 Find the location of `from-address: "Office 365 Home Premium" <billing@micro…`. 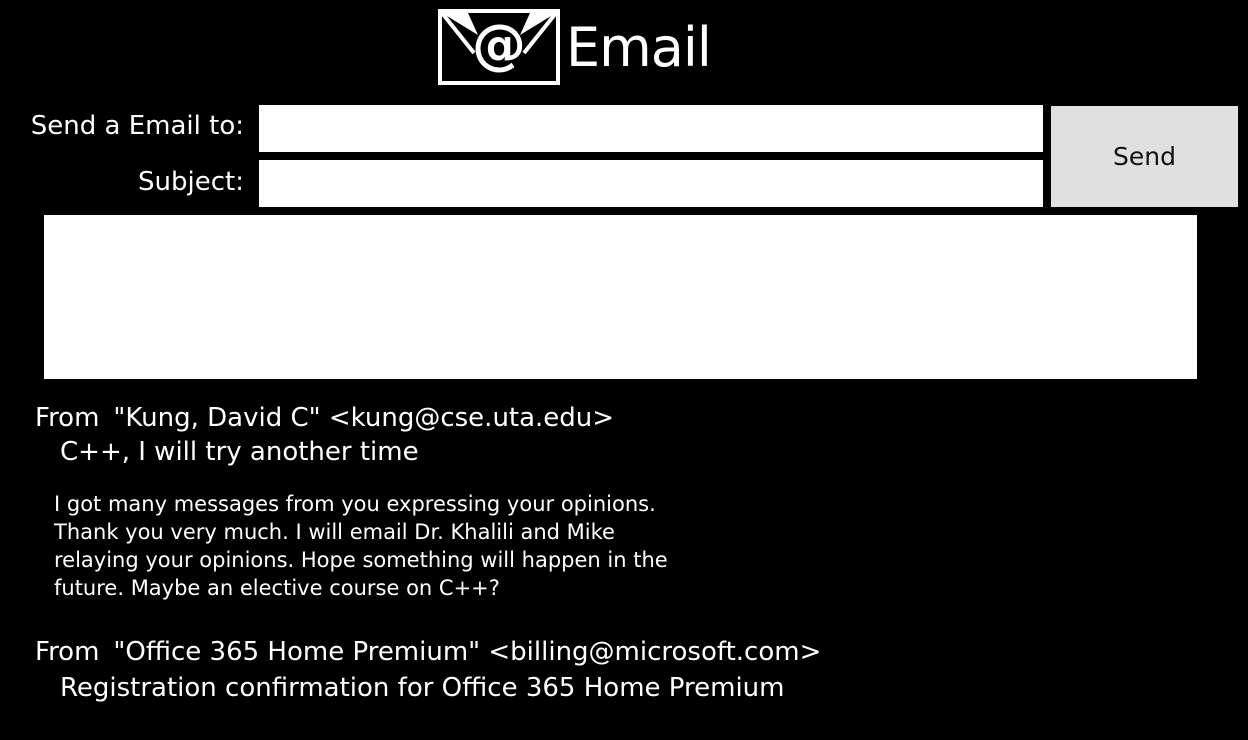

from-address: "Office 365 Home Premium" <billing@micro… is located at coordinates (467, 652).